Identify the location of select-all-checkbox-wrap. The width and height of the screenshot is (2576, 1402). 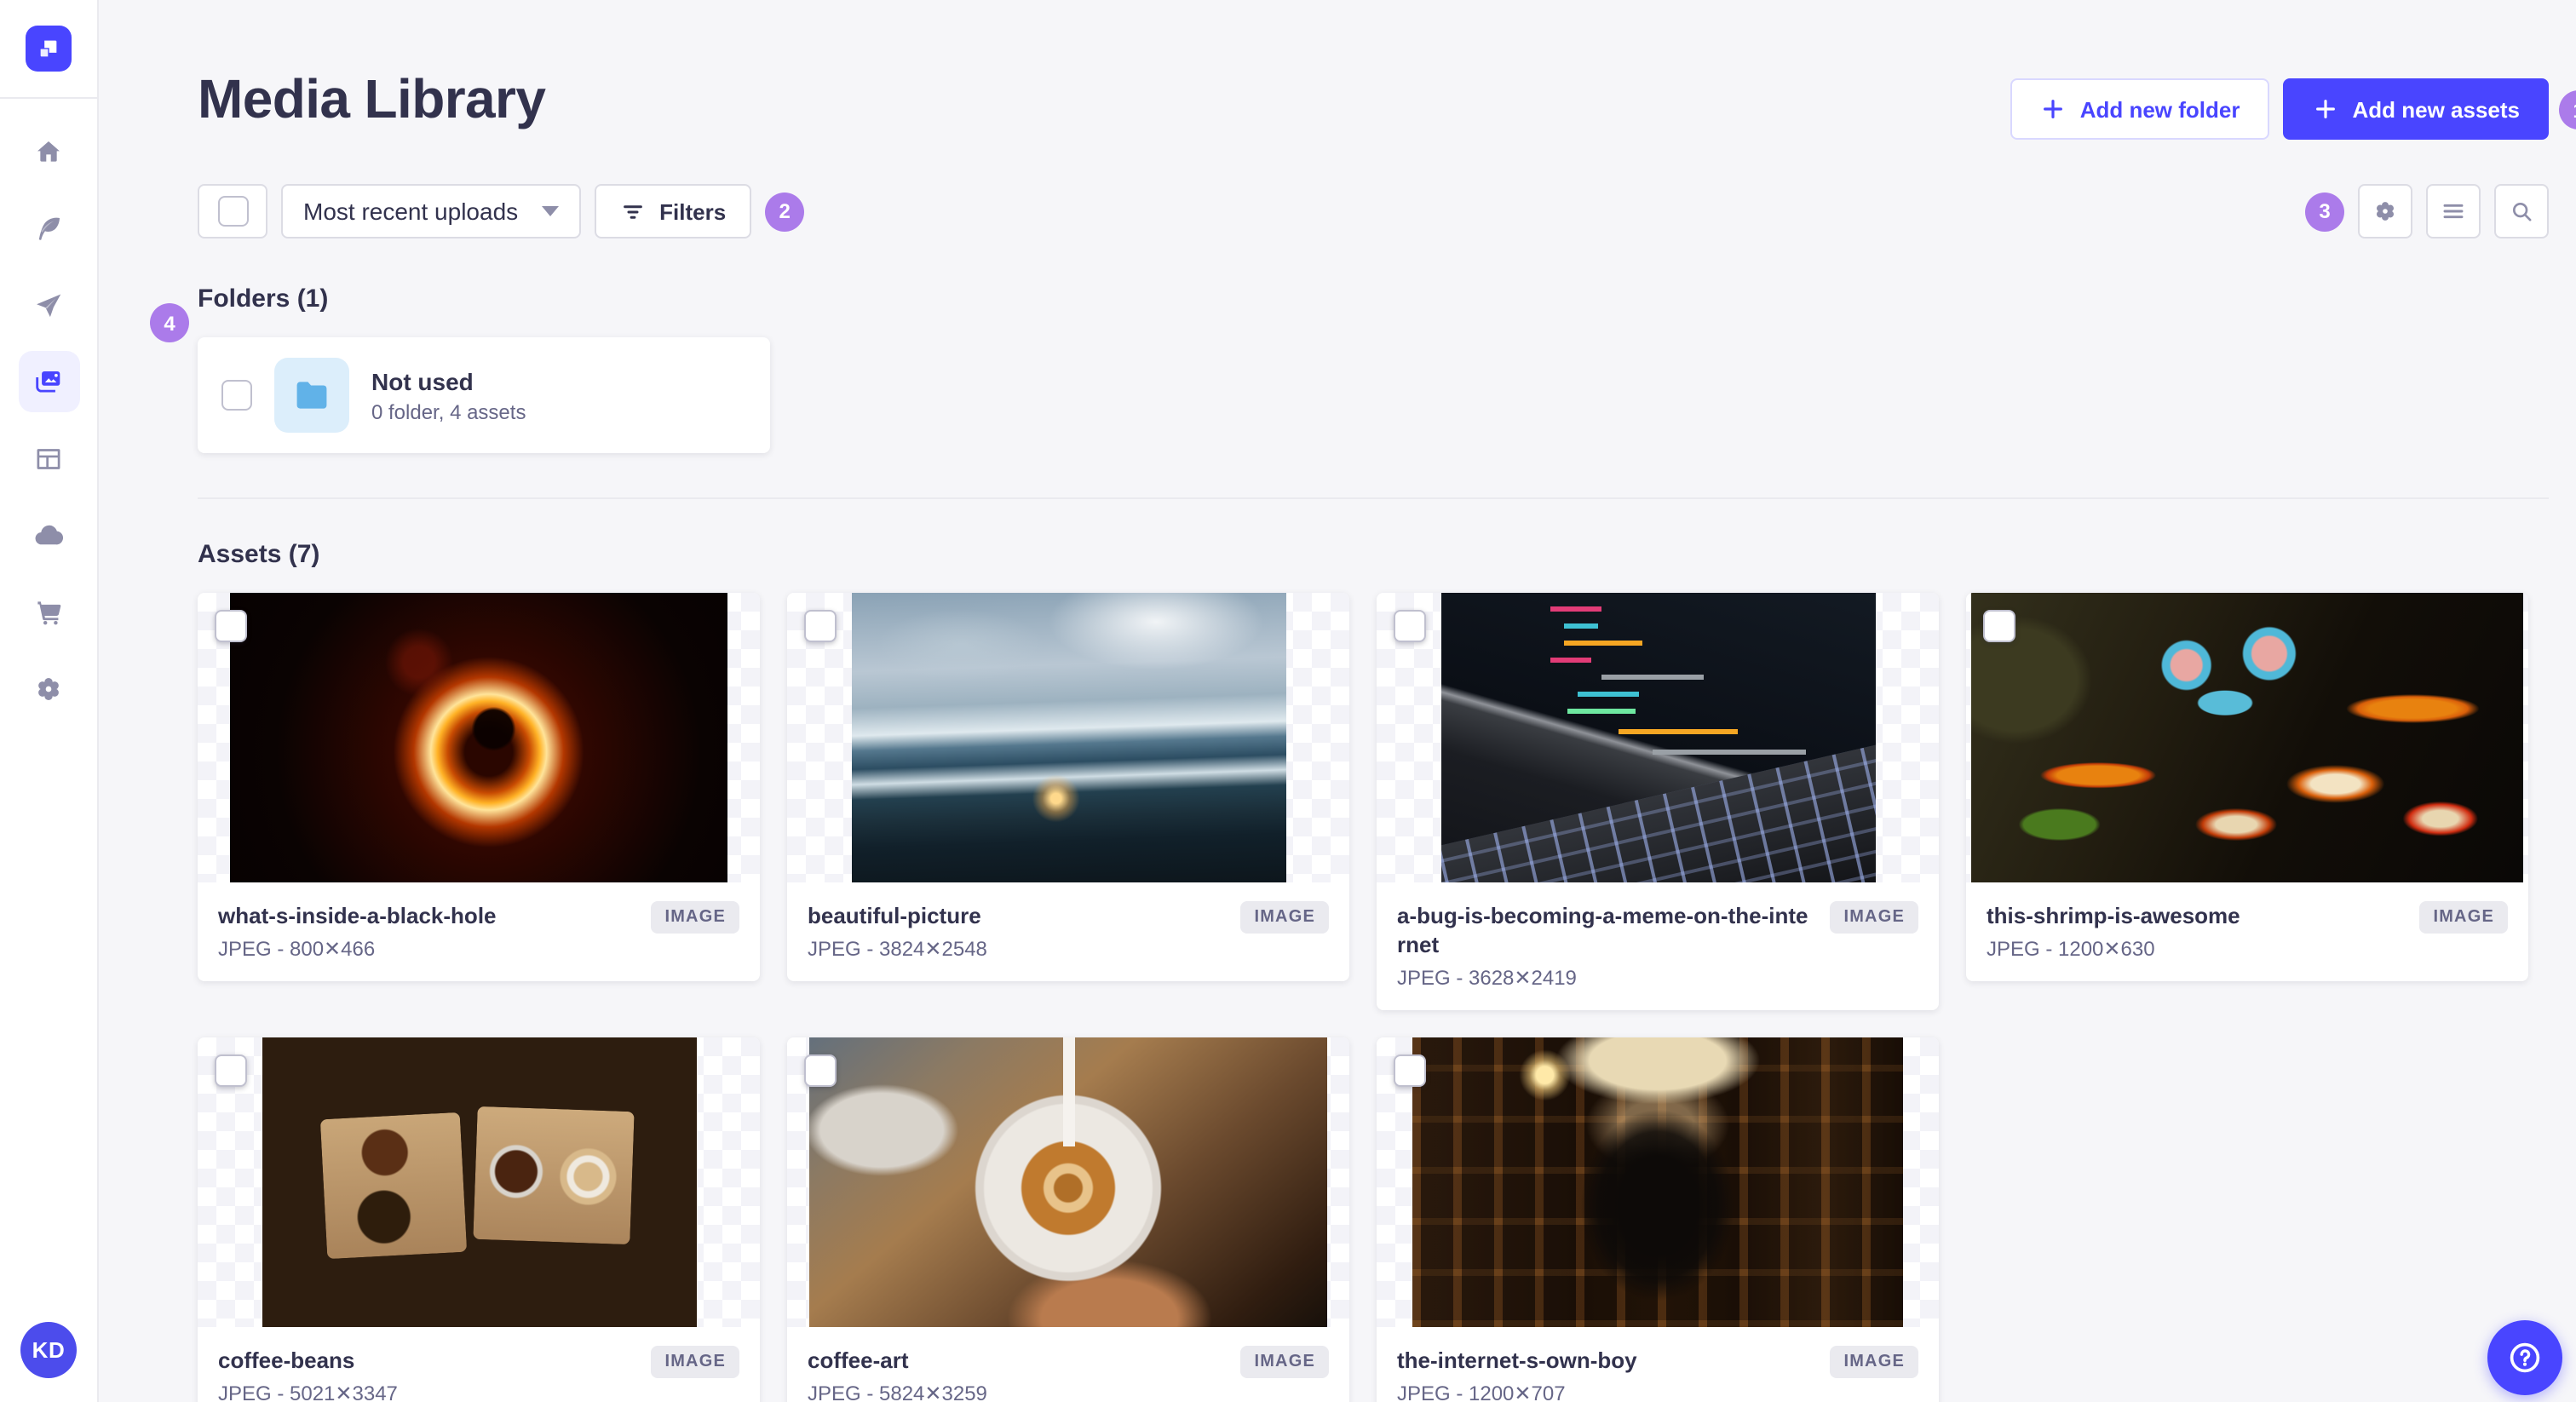
(233, 211).